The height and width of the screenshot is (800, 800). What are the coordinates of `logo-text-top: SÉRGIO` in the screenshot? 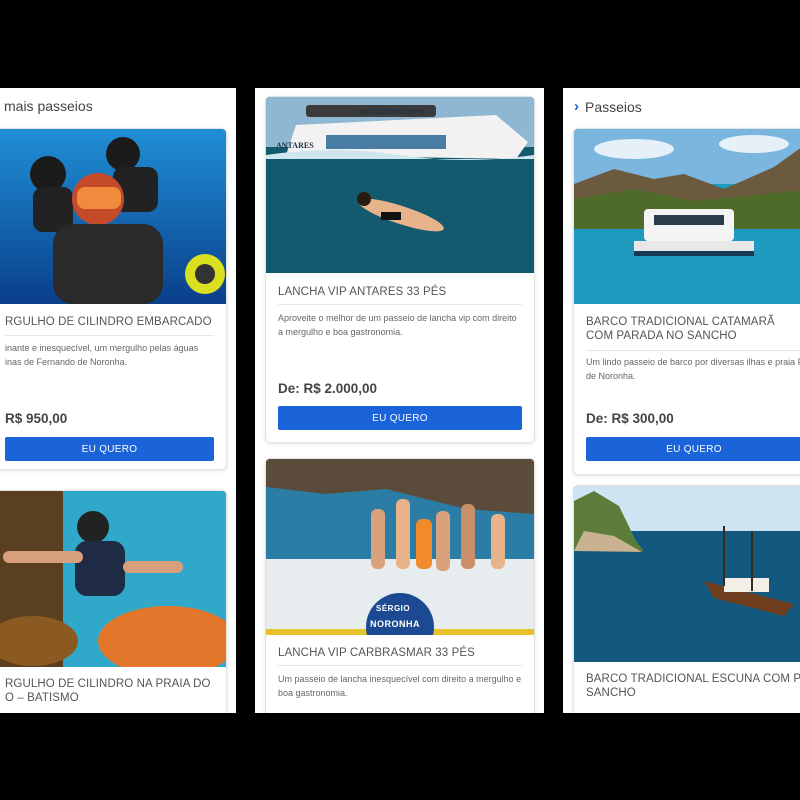 It's located at (393, 608).